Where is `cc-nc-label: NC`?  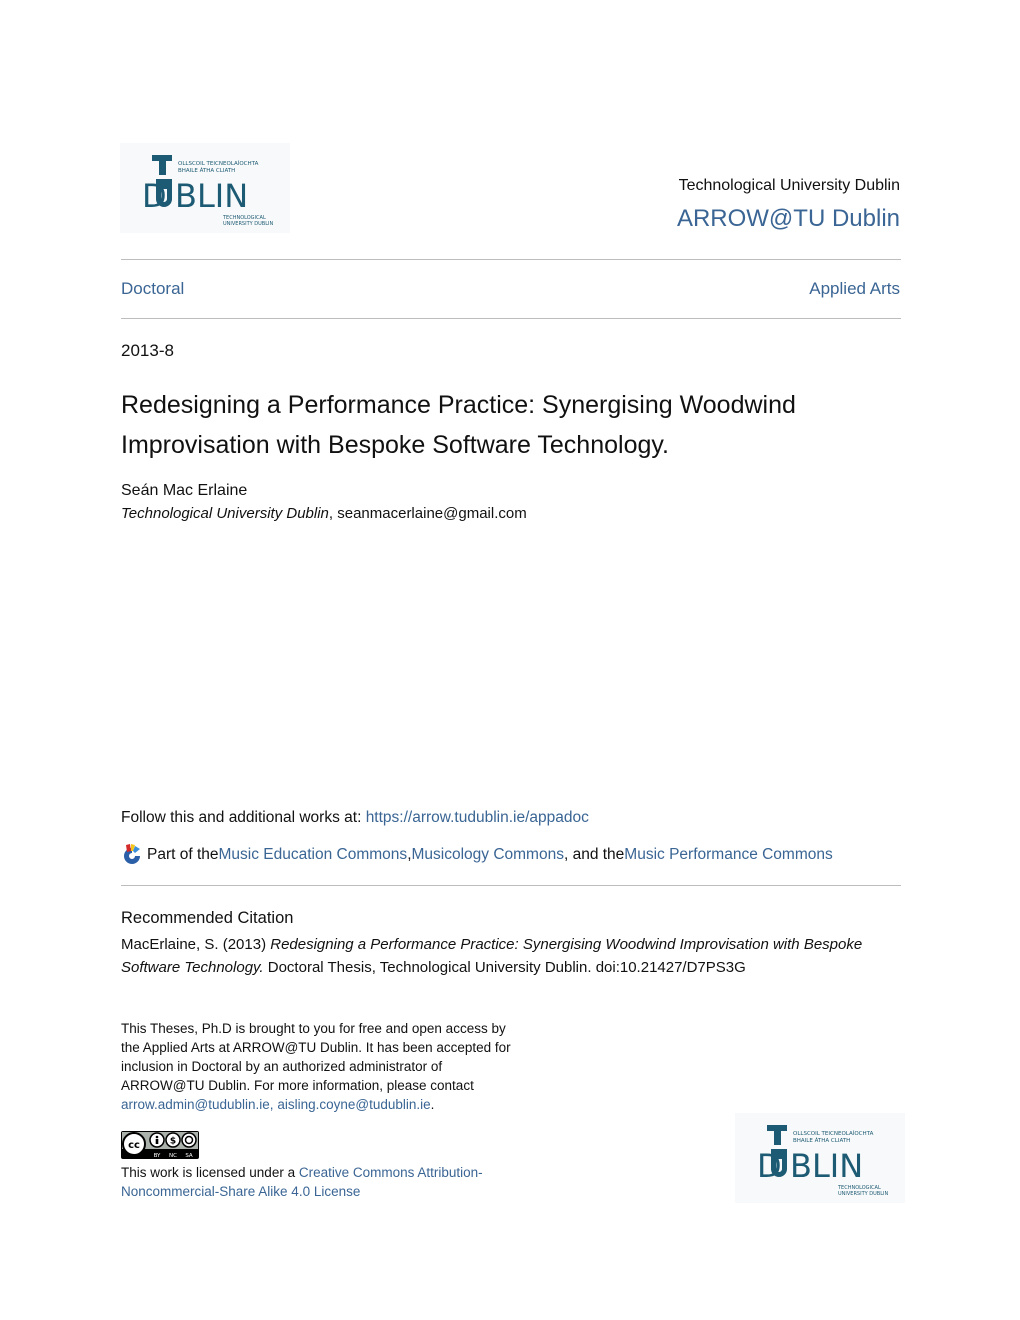 cc-nc-label: NC is located at coordinates (173, 1156).